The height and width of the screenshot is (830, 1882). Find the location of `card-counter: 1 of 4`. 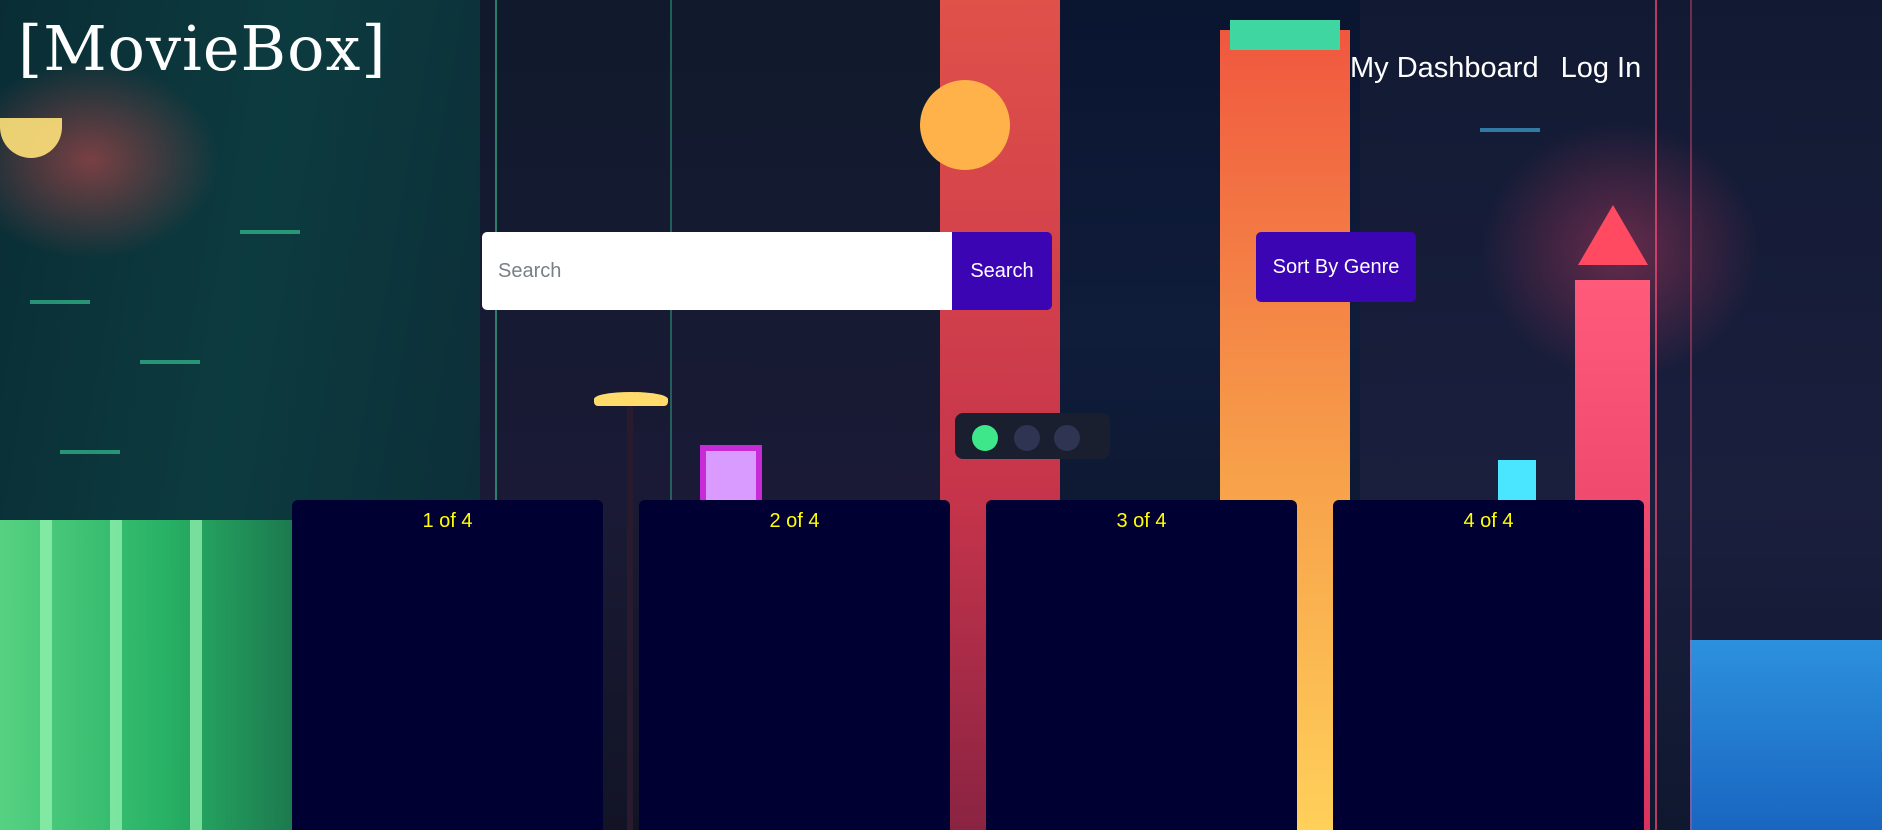

card-counter: 1 of 4 is located at coordinates (447, 521).